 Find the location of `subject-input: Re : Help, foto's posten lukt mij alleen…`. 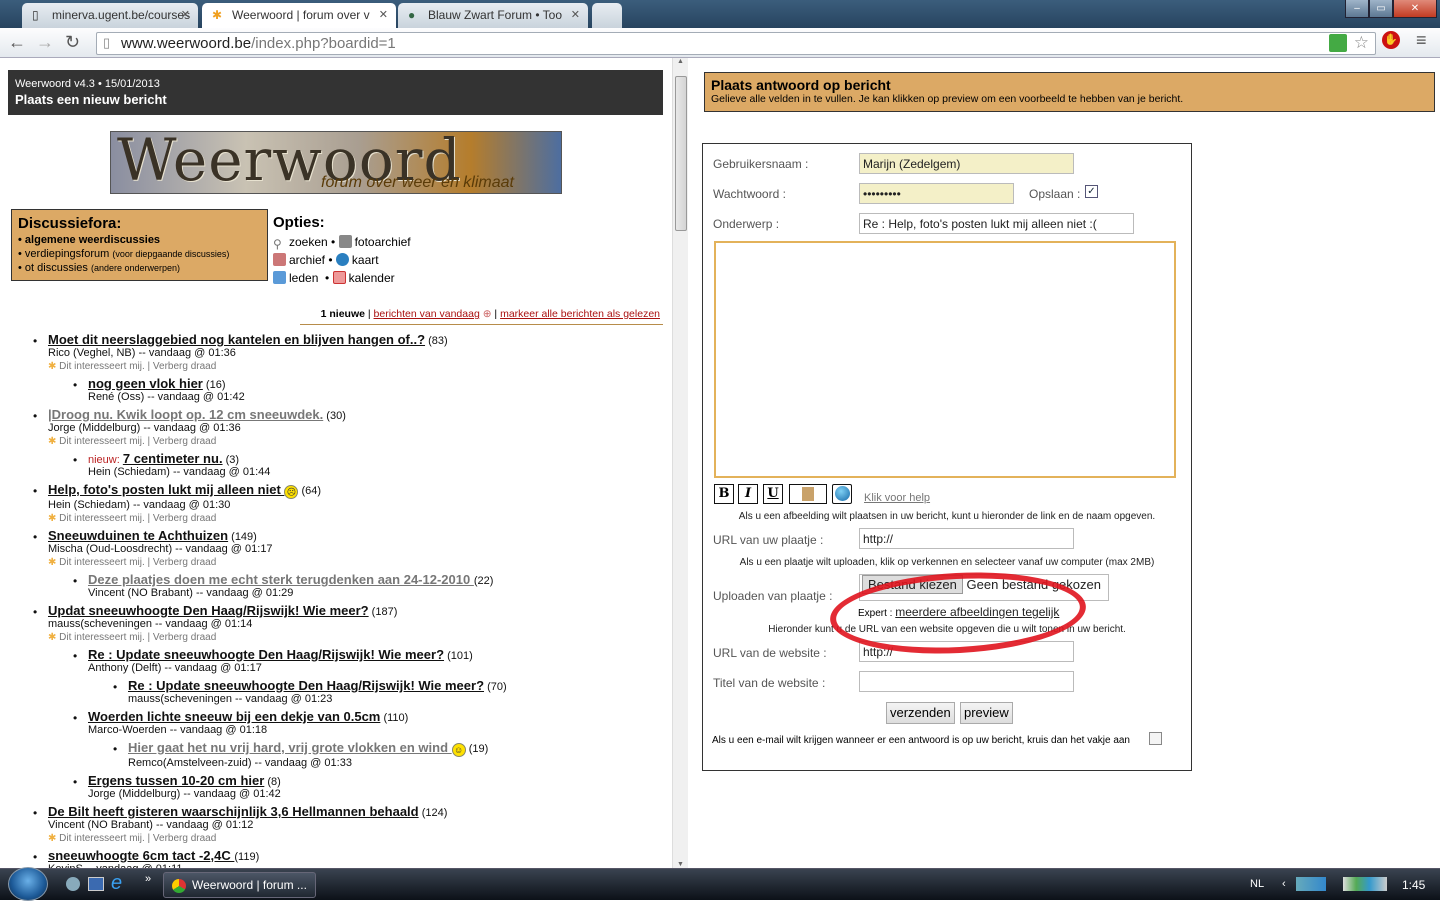

subject-input: Re : Help, foto's posten lukt mij alleen… is located at coordinates (996, 223).